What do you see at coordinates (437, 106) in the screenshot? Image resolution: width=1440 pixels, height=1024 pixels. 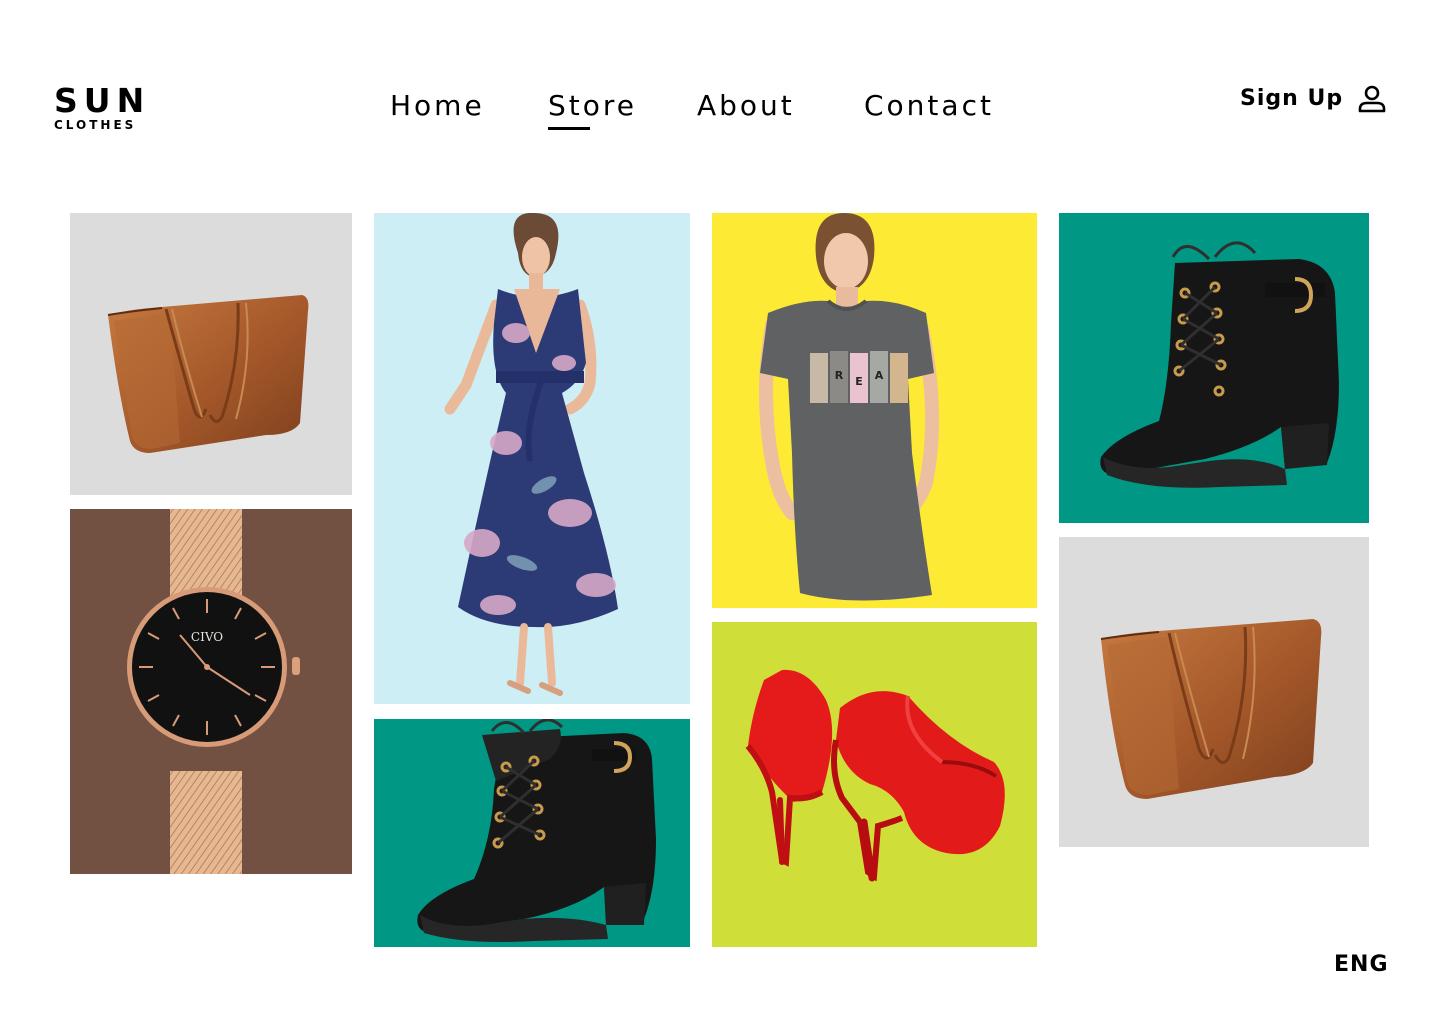 I see `nav-item-home: Home` at bounding box center [437, 106].